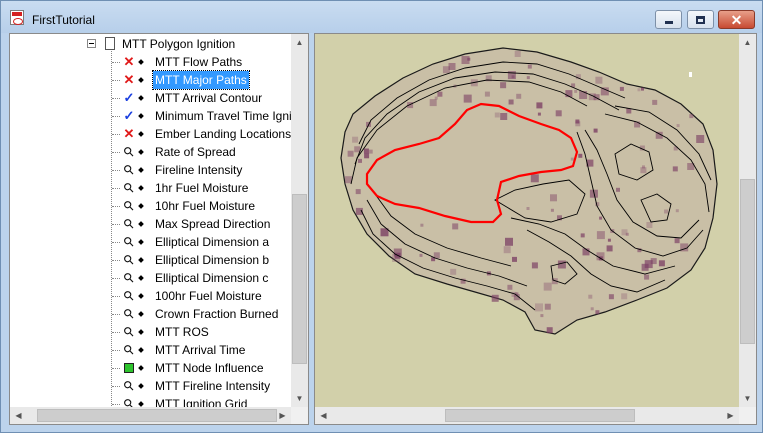  Describe the element at coordinates (150, 386) in the screenshot. I see `tree-item: ⚲ MTT Fireline Intensity` at that location.